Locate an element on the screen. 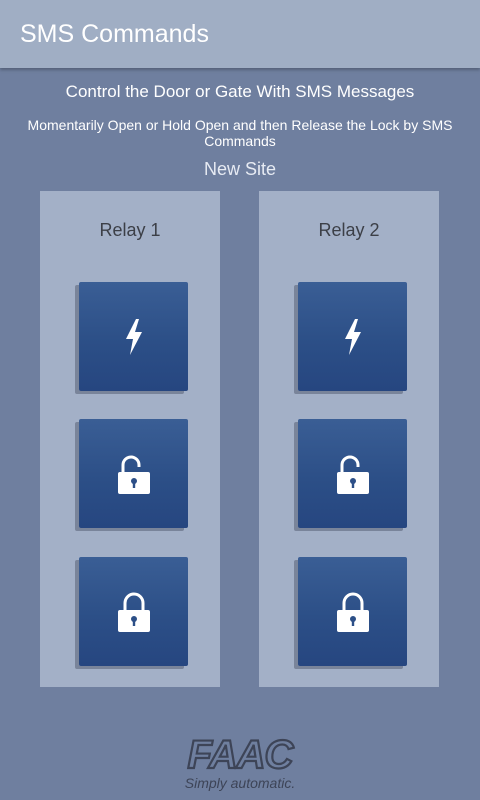 The height and width of the screenshot is (800, 480). relay-2-release-lock-button is located at coordinates (352, 611).